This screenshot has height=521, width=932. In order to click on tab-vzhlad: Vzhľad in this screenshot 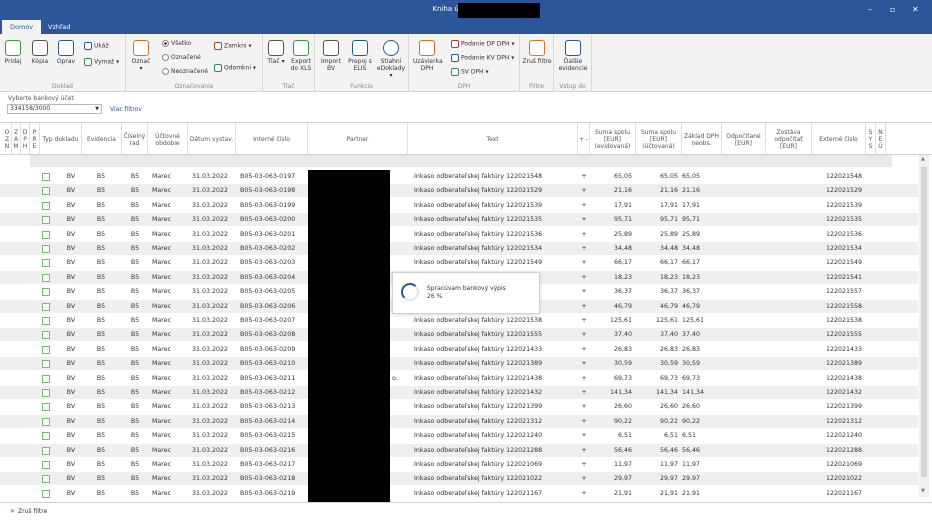, I will do `click(59, 27)`.